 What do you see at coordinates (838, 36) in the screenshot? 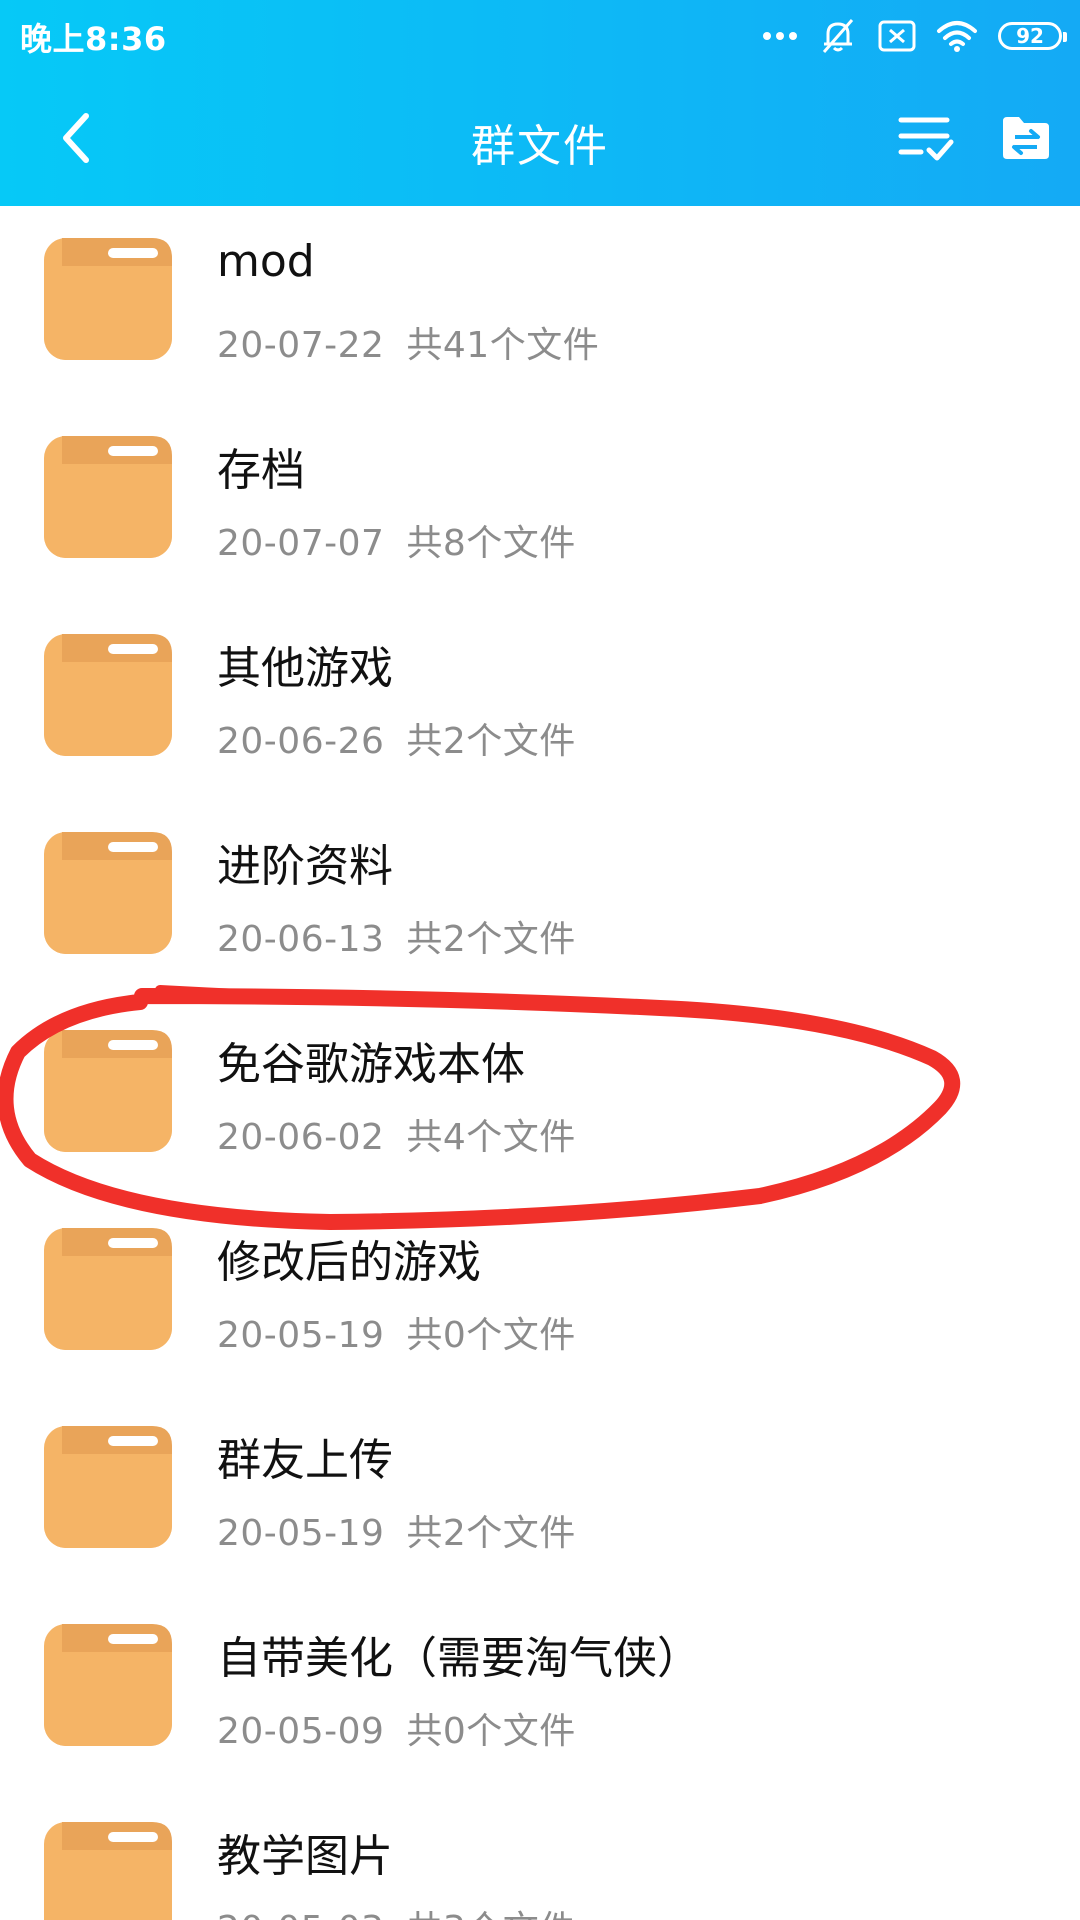
I see `mute-bell-icon` at bounding box center [838, 36].